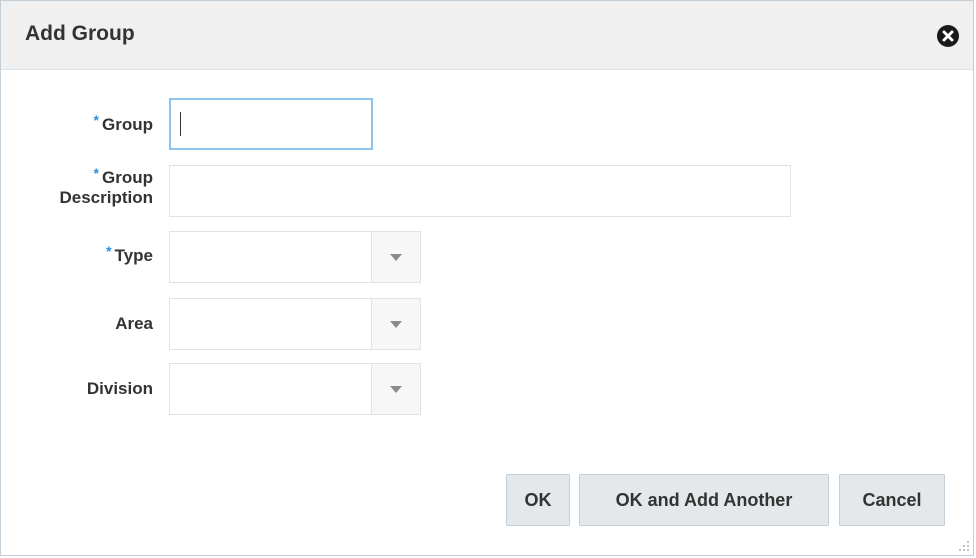 The width and height of the screenshot is (976, 558). What do you see at coordinates (704, 500) in the screenshot?
I see `ok-and-add-another-button: OK and Add Another` at bounding box center [704, 500].